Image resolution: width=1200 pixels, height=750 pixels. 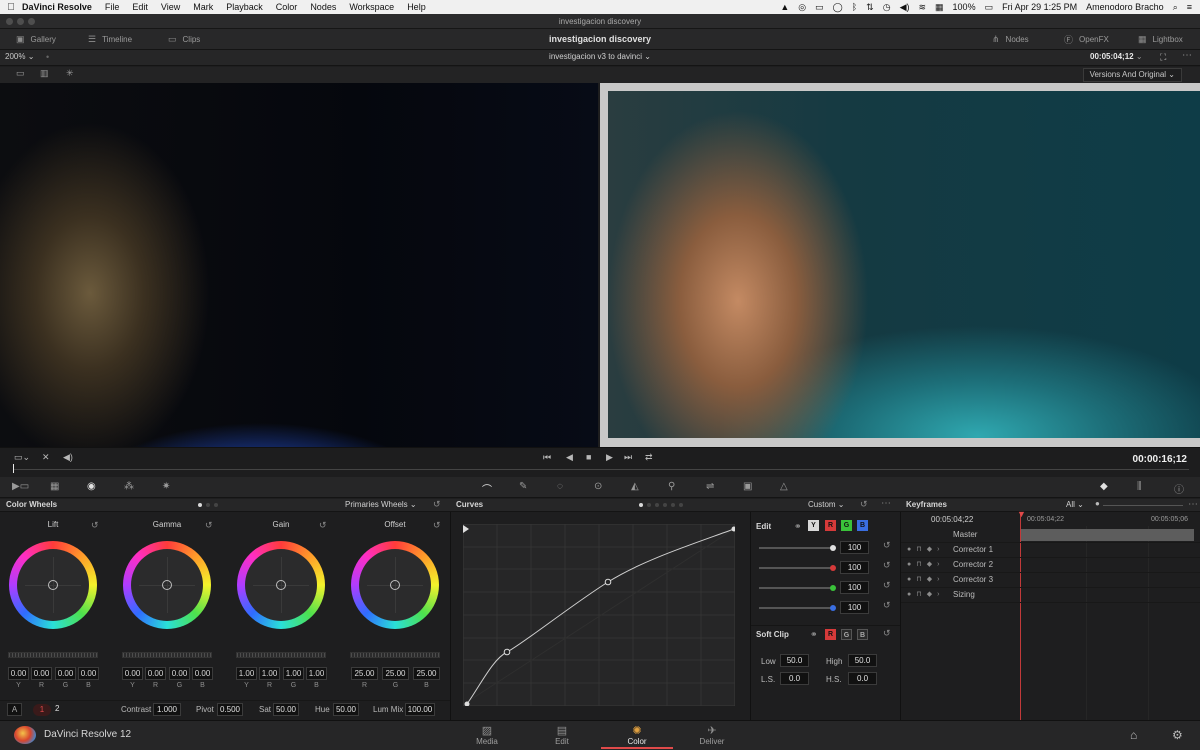 I want to click on minimize-window-button, so click(x=20, y=21).